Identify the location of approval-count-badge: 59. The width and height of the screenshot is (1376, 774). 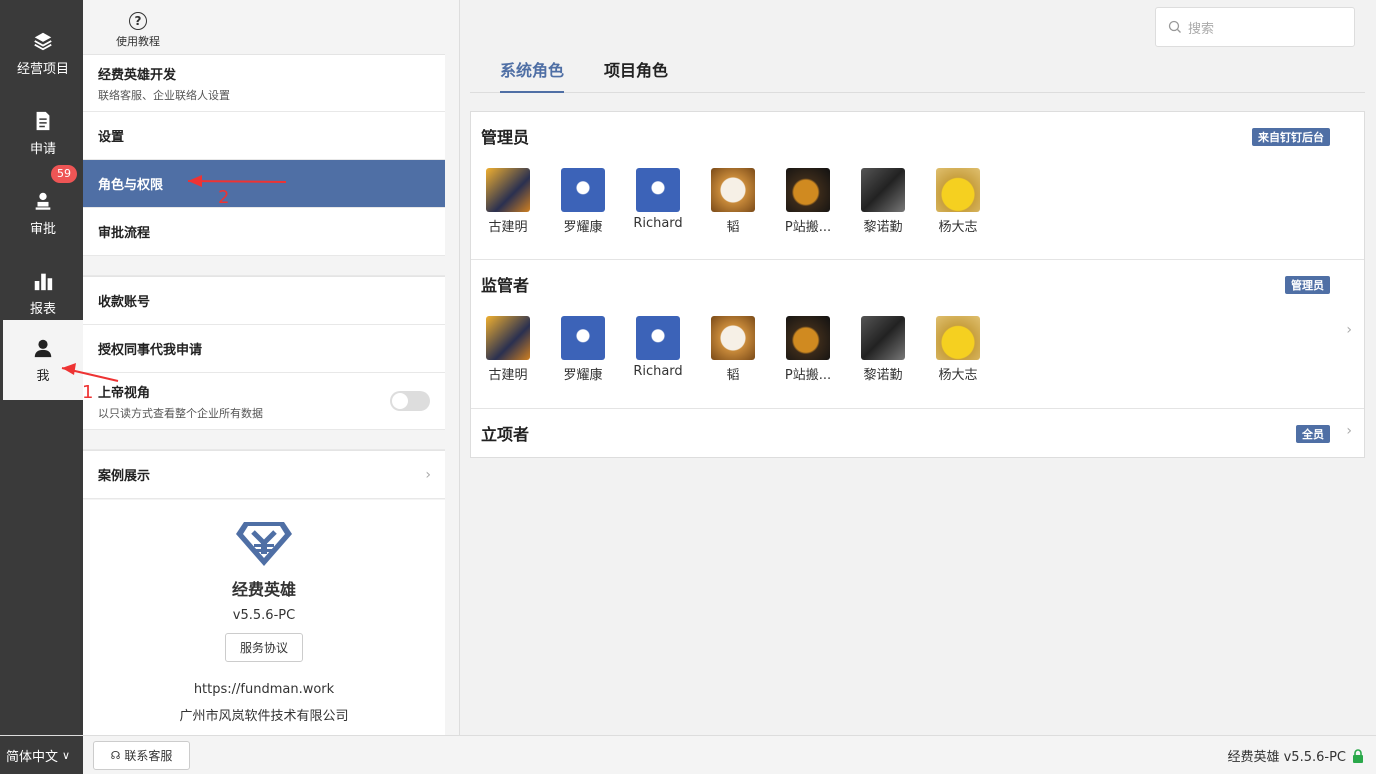
(64, 174).